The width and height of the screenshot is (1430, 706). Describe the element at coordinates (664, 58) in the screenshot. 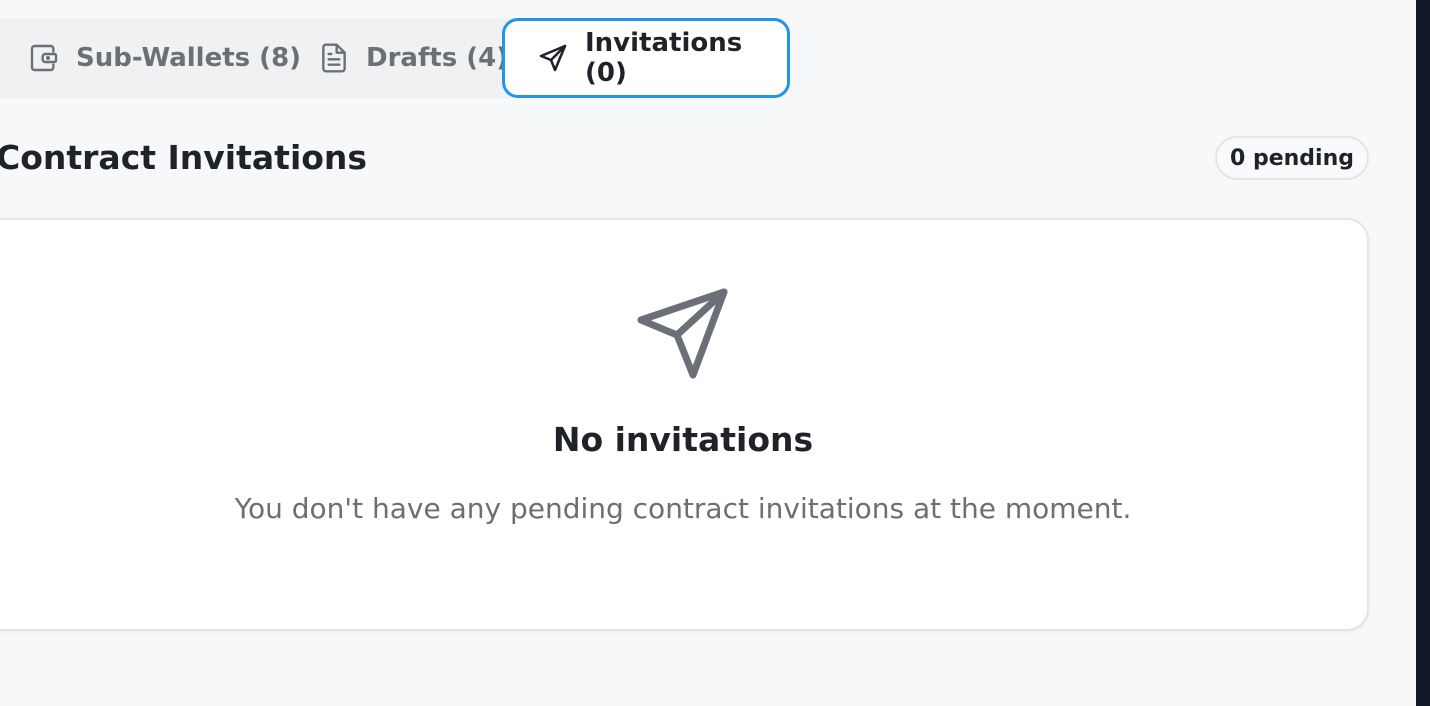

I see `tab-label: Invitations (0)` at that location.